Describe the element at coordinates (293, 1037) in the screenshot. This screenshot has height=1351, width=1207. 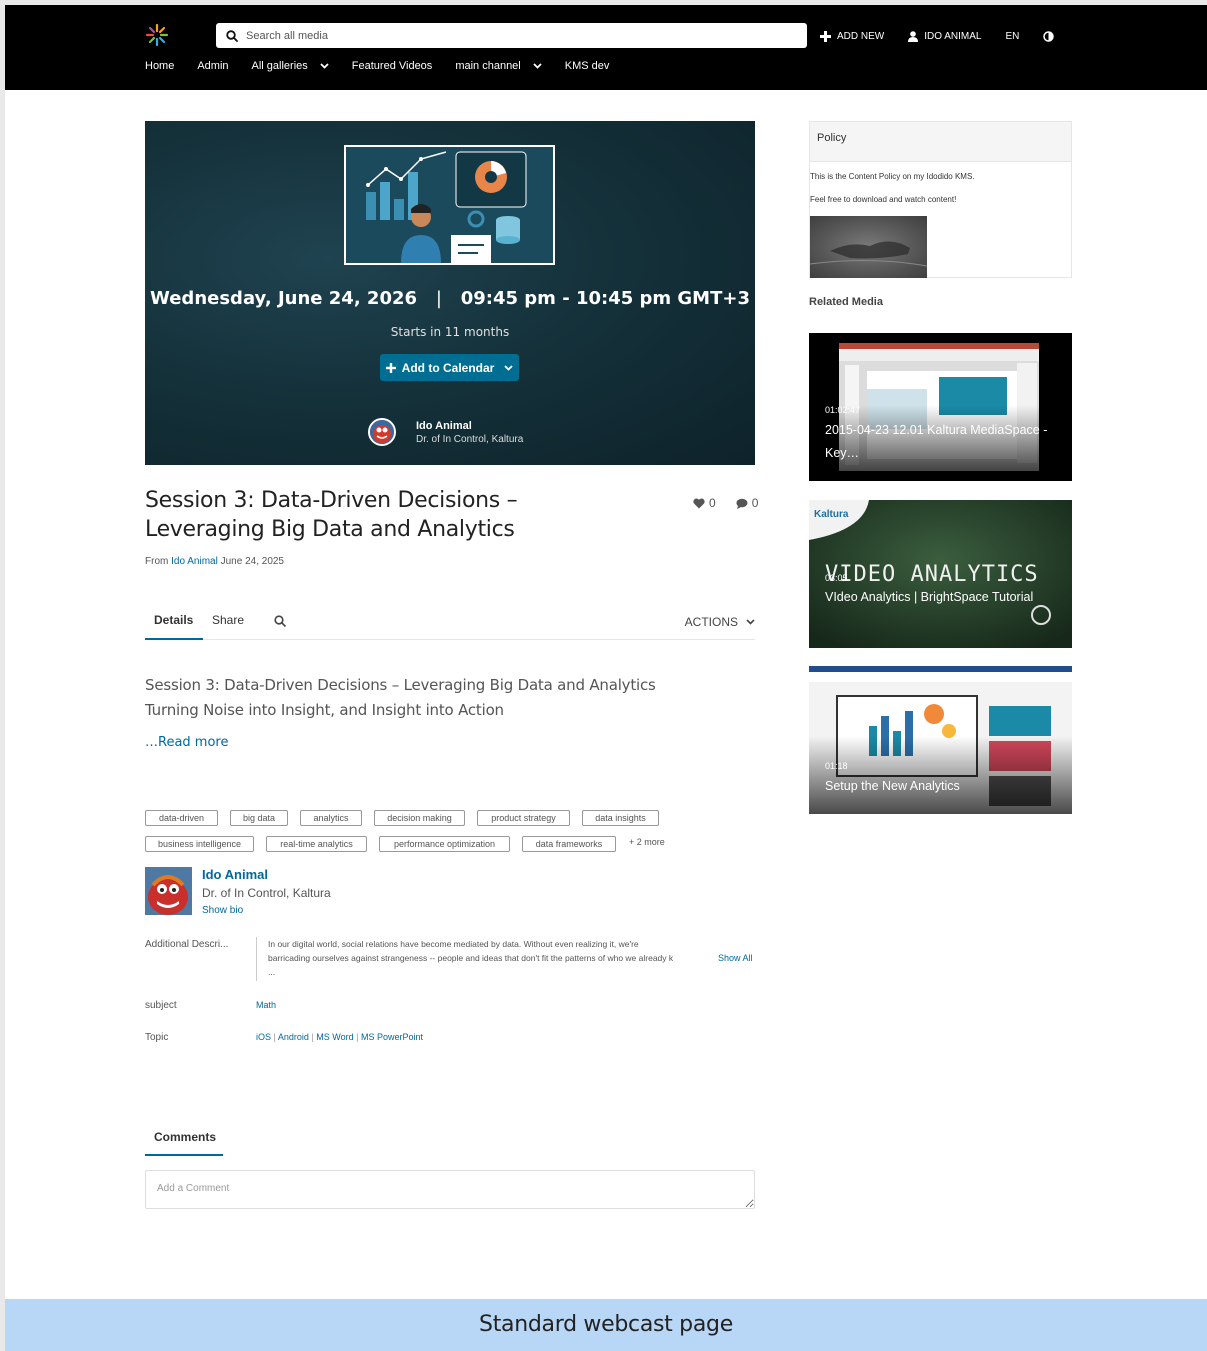
I see `topic-link: Android` at that location.